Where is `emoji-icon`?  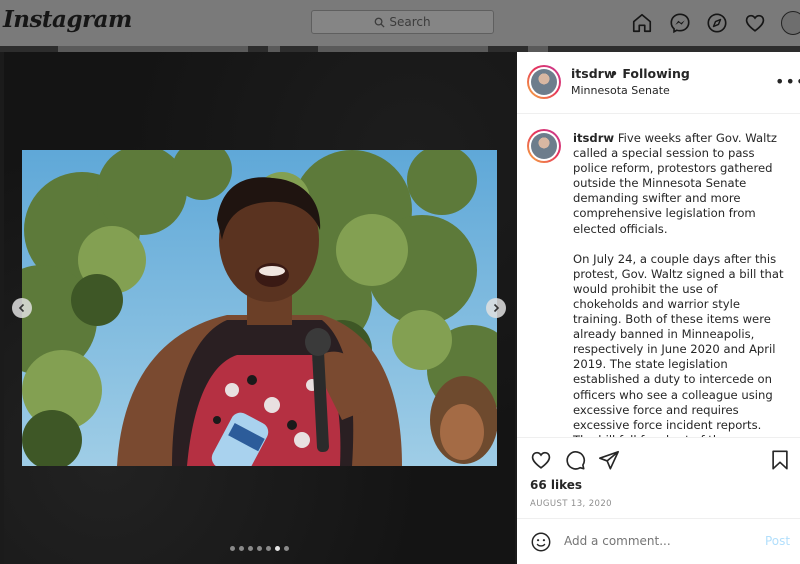 emoji-icon is located at coordinates (541, 542).